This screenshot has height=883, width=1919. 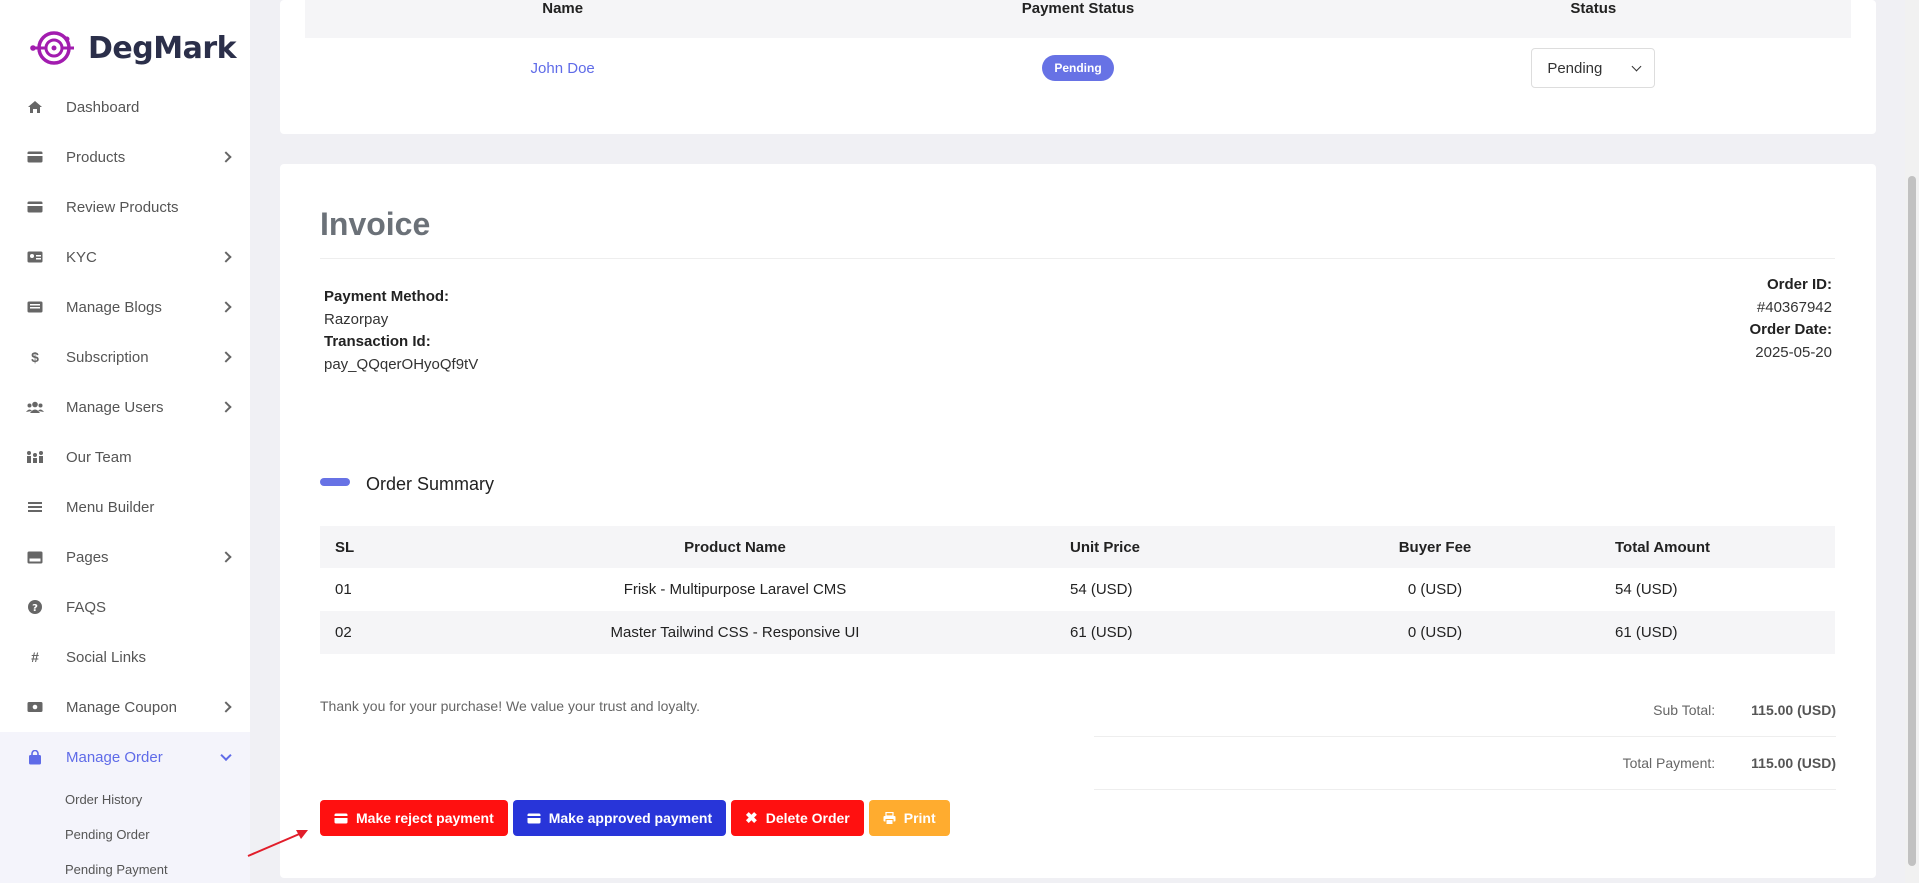 What do you see at coordinates (430, 484) in the screenshot?
I see `order-summary-title: Order Summary` at bounding box center [430, 484].